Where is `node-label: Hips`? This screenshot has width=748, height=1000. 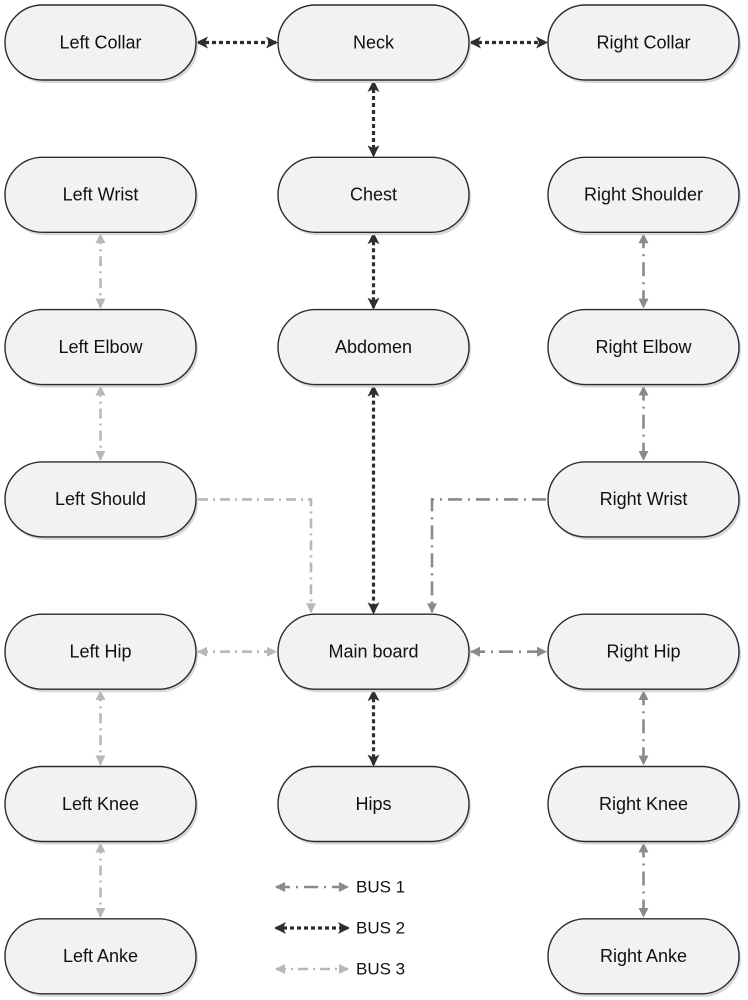
node-label: Hips is located at coordinates (373, 804).